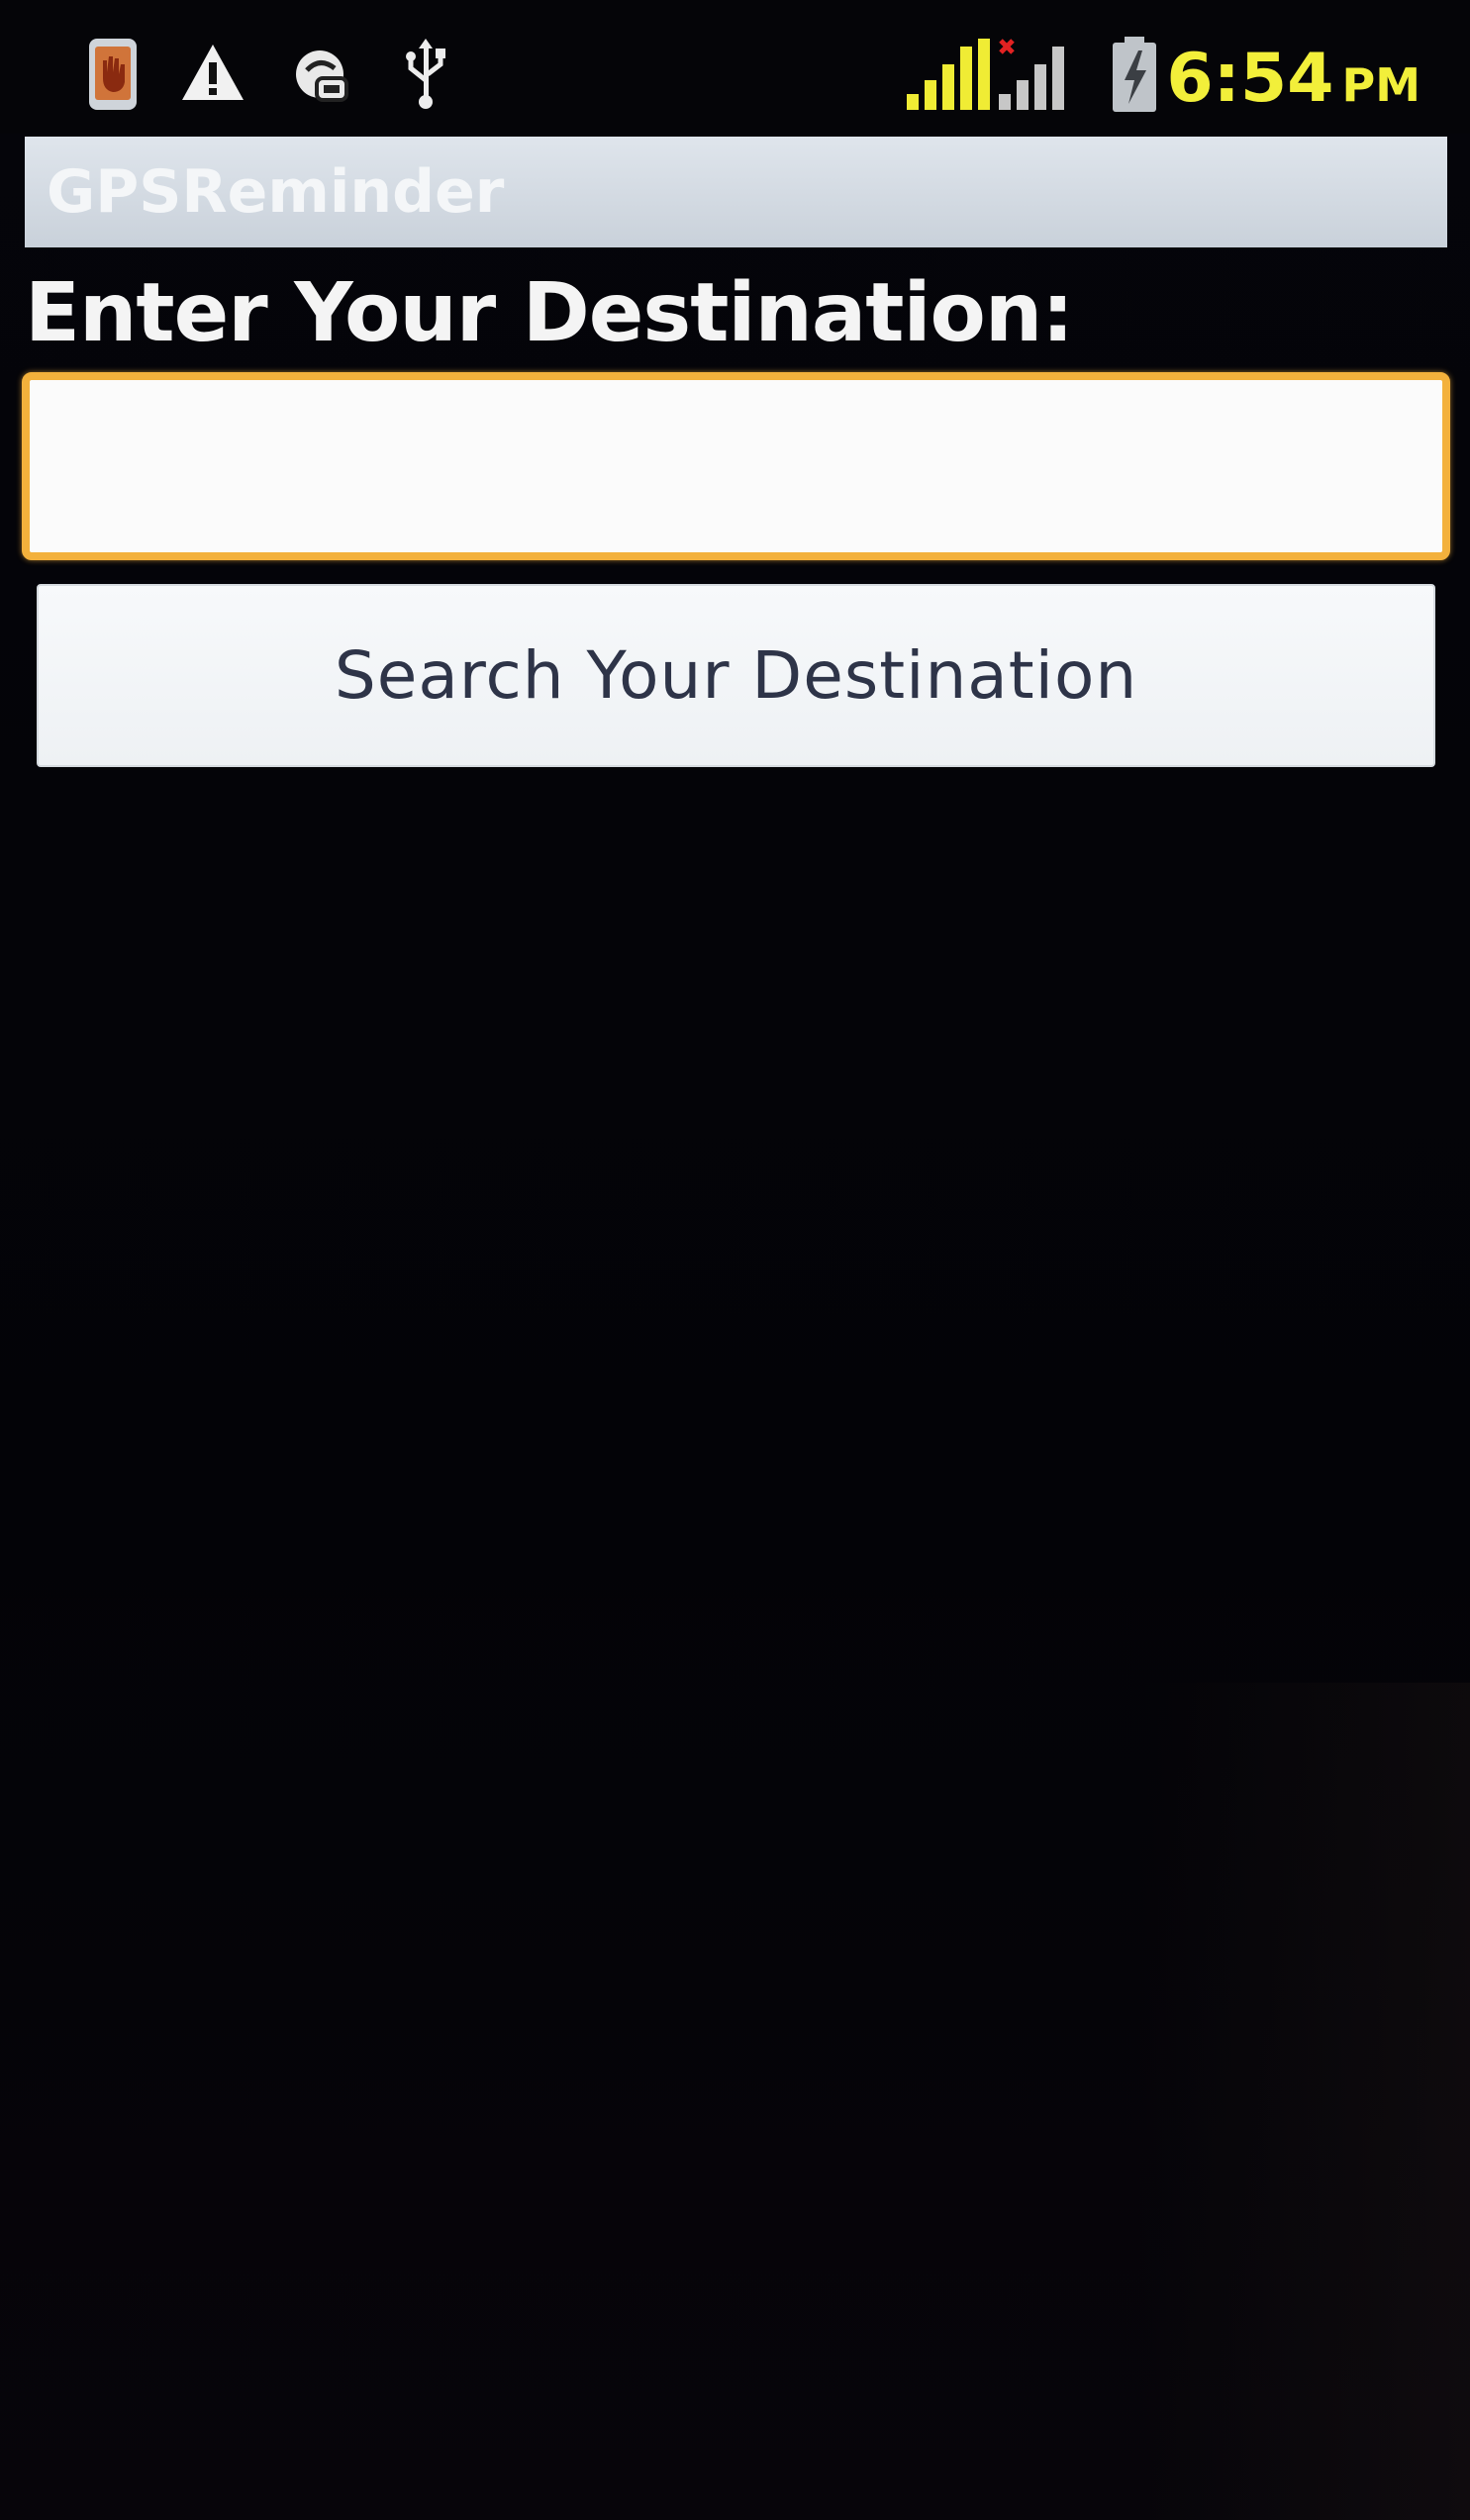  I want to click on app-title-bar: GPSReminder, so click(736, 192).